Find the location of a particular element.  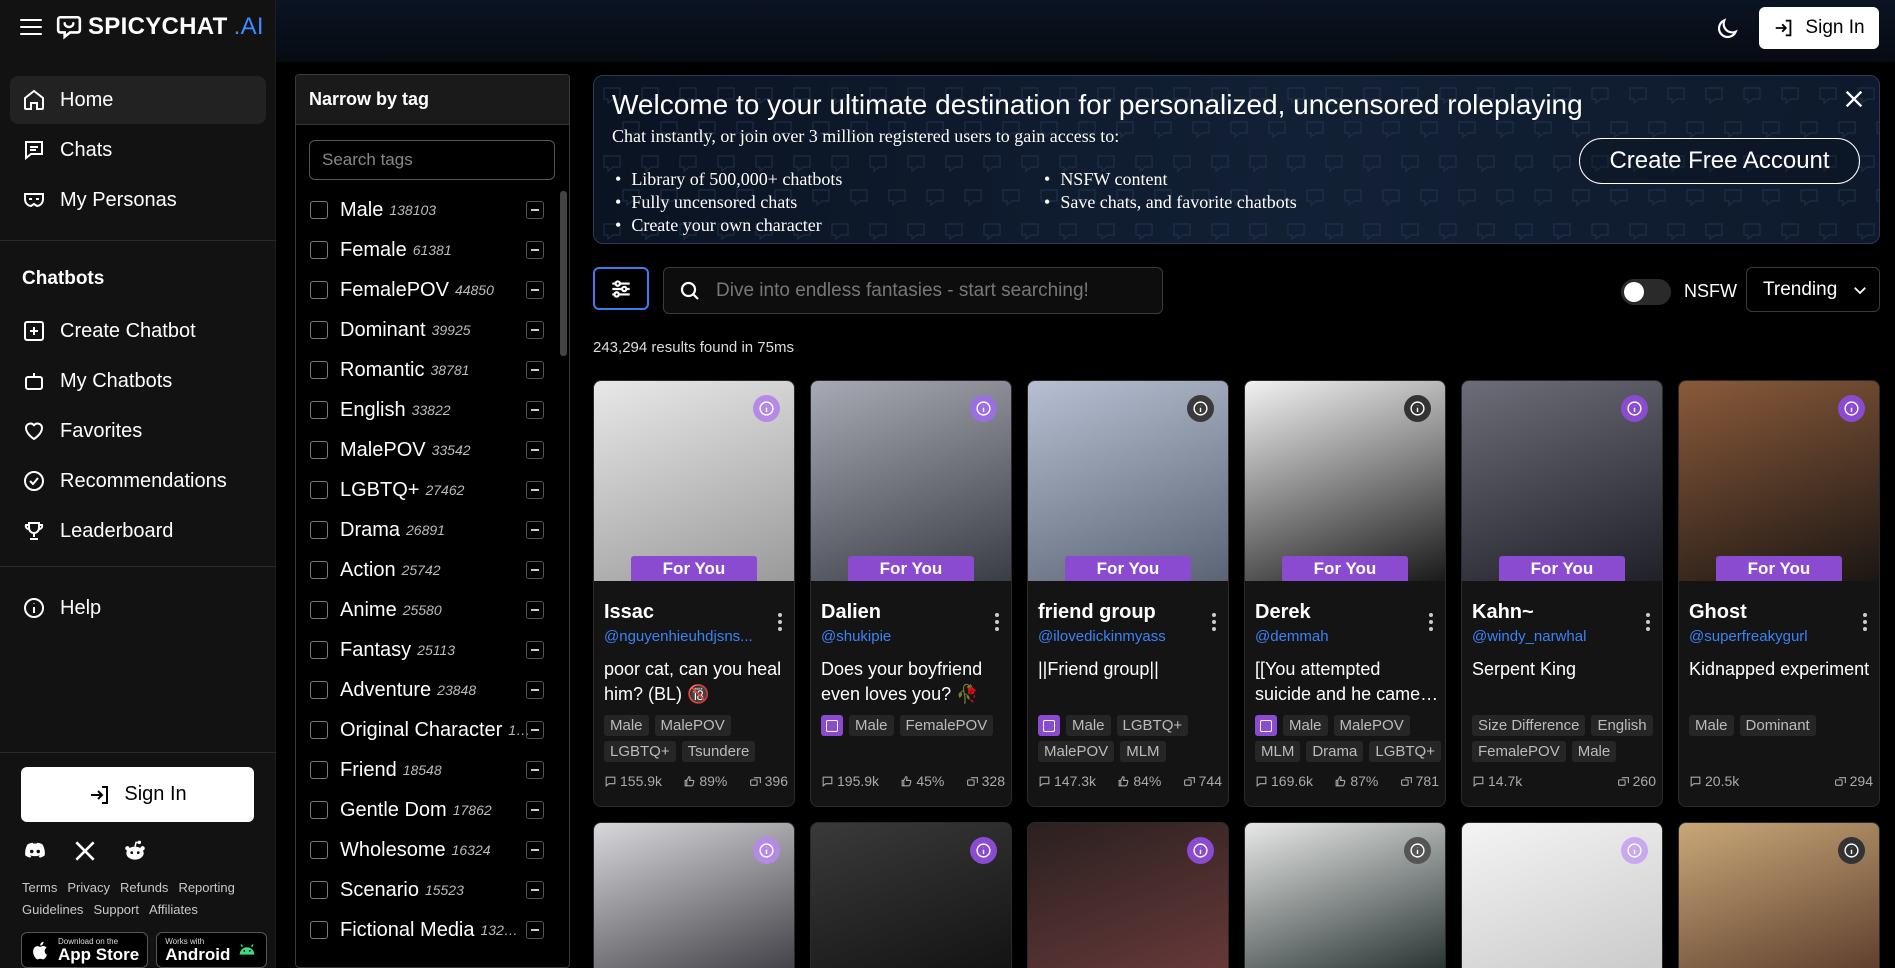

tag-row: Female 61381 is located at coordinates (426, 250).